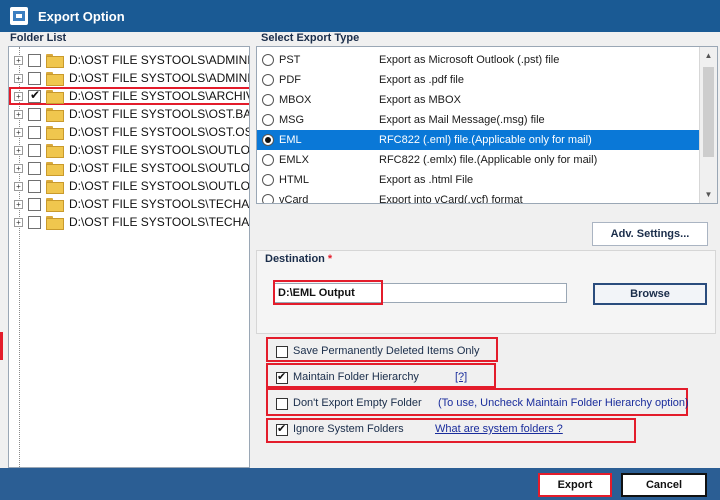  What do you see at coordinates (159, 150) in the screenshot?
I see `folder-path: D:\OST FILE SYSTOOLS\OUTLOOK.O` at bounding box center [159, 150].